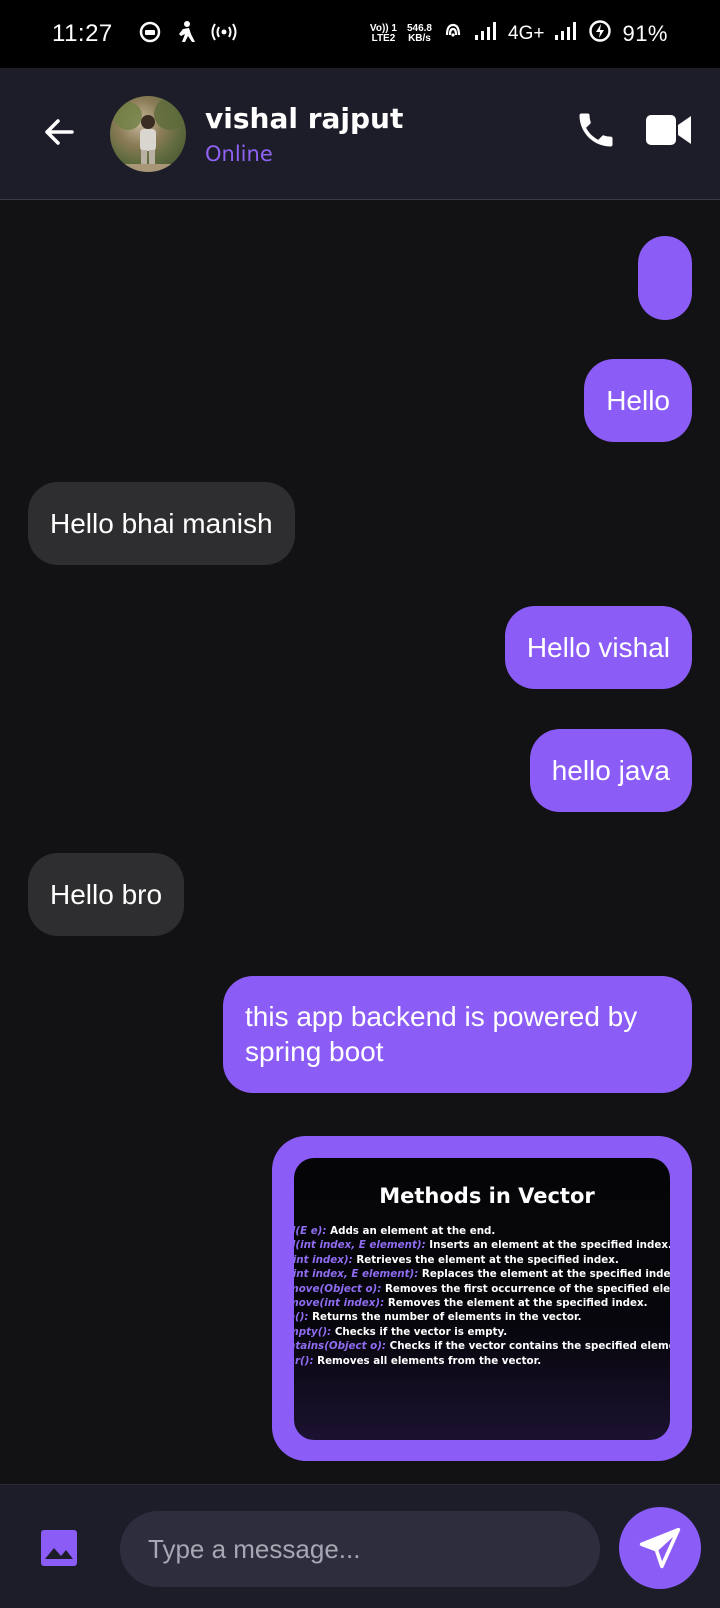 The image size is (720, 1608). Describe the element at coordinates (360, 1245) in the screenshot. I see `method-signature: d(int index, E element):` at that location.